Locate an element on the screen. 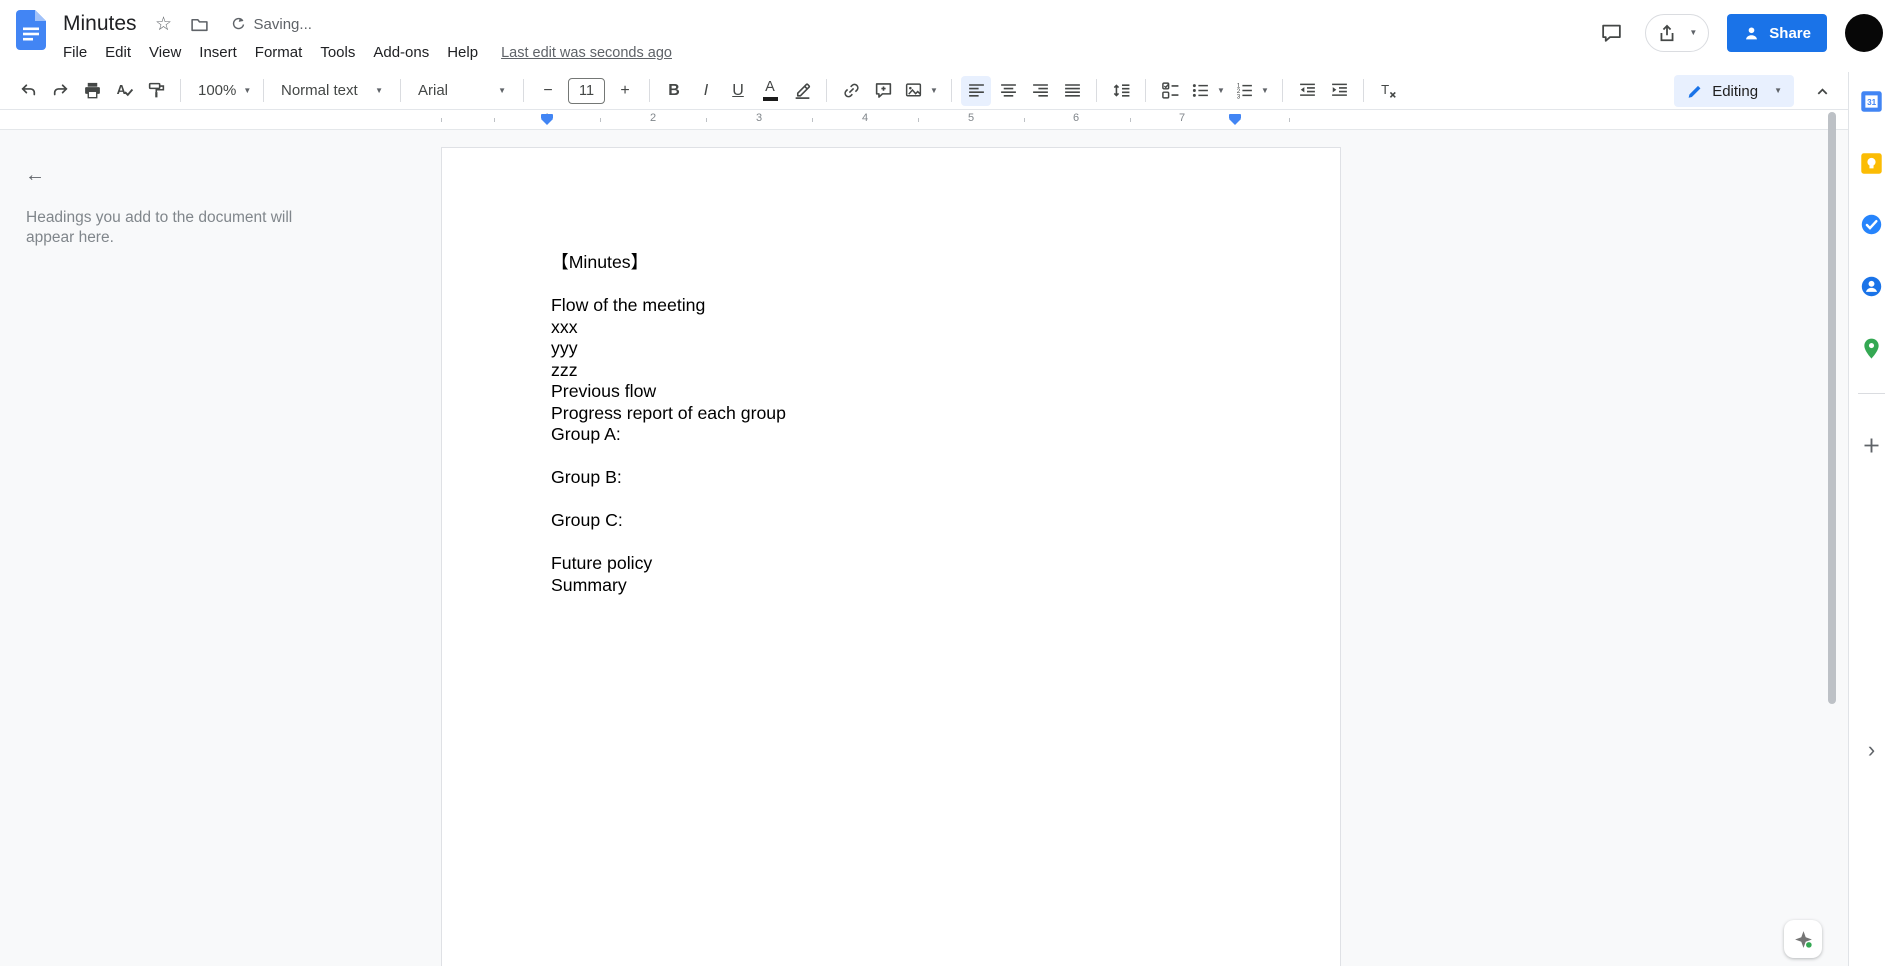  paint-format-button is located at coordinates (156, 91).